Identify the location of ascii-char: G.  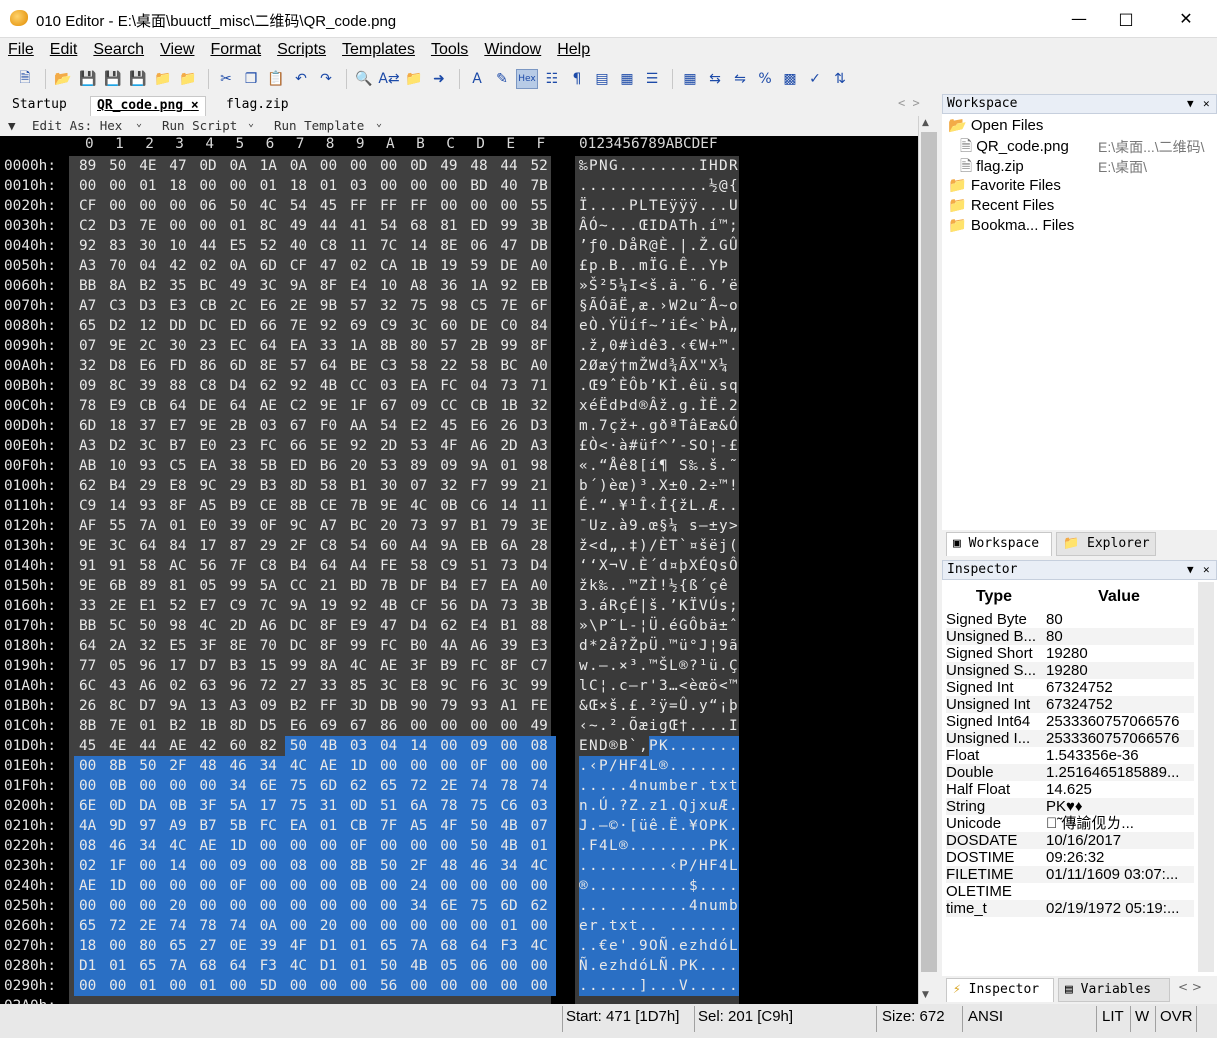
(724, 246).